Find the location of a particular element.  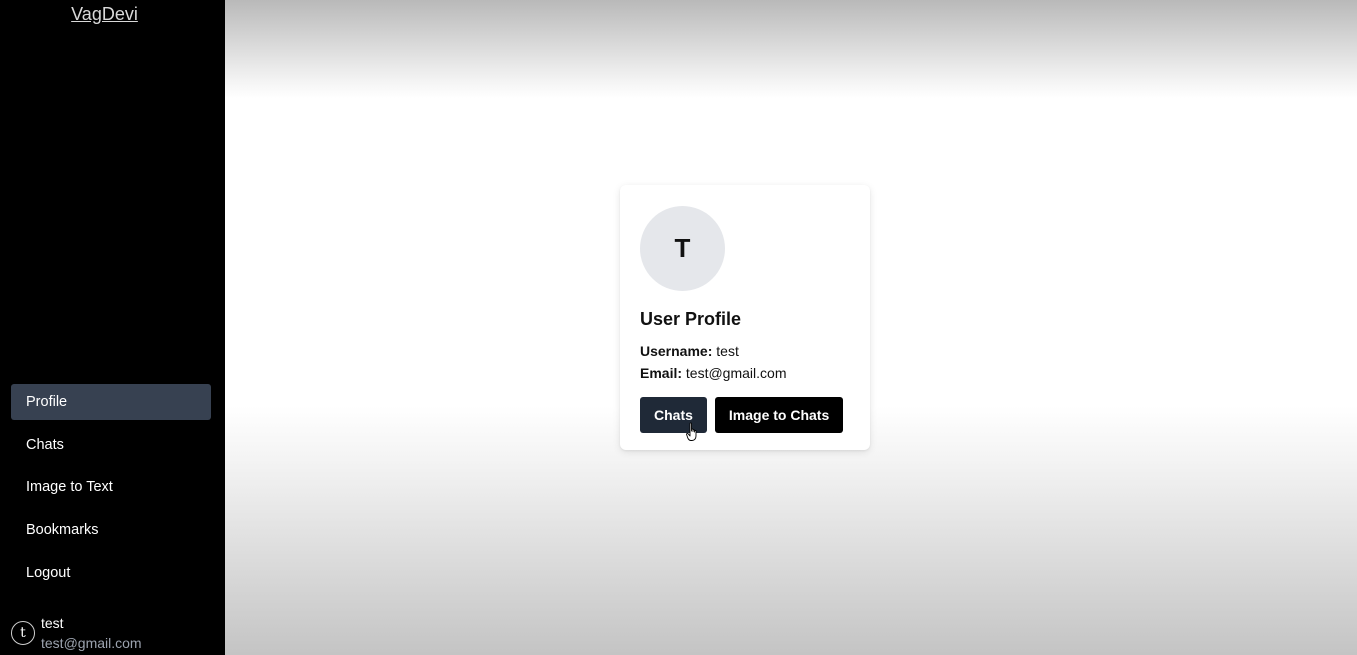

profile-actions: Chats Image to Chats is located at coordinates (745, 415).